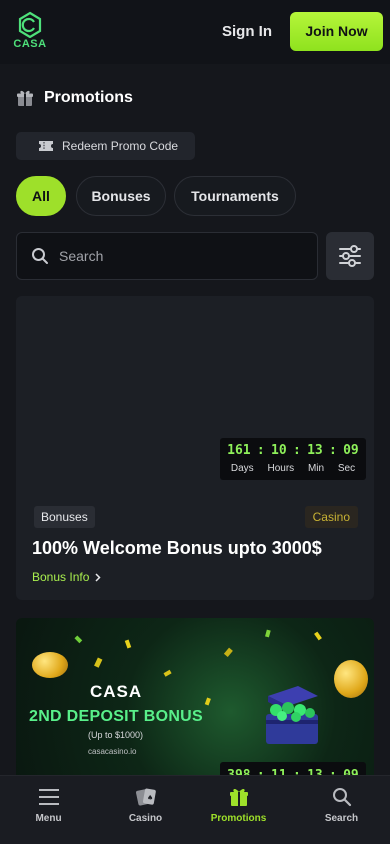  I want to click on timer-label-min: Min, so click(316, 468).